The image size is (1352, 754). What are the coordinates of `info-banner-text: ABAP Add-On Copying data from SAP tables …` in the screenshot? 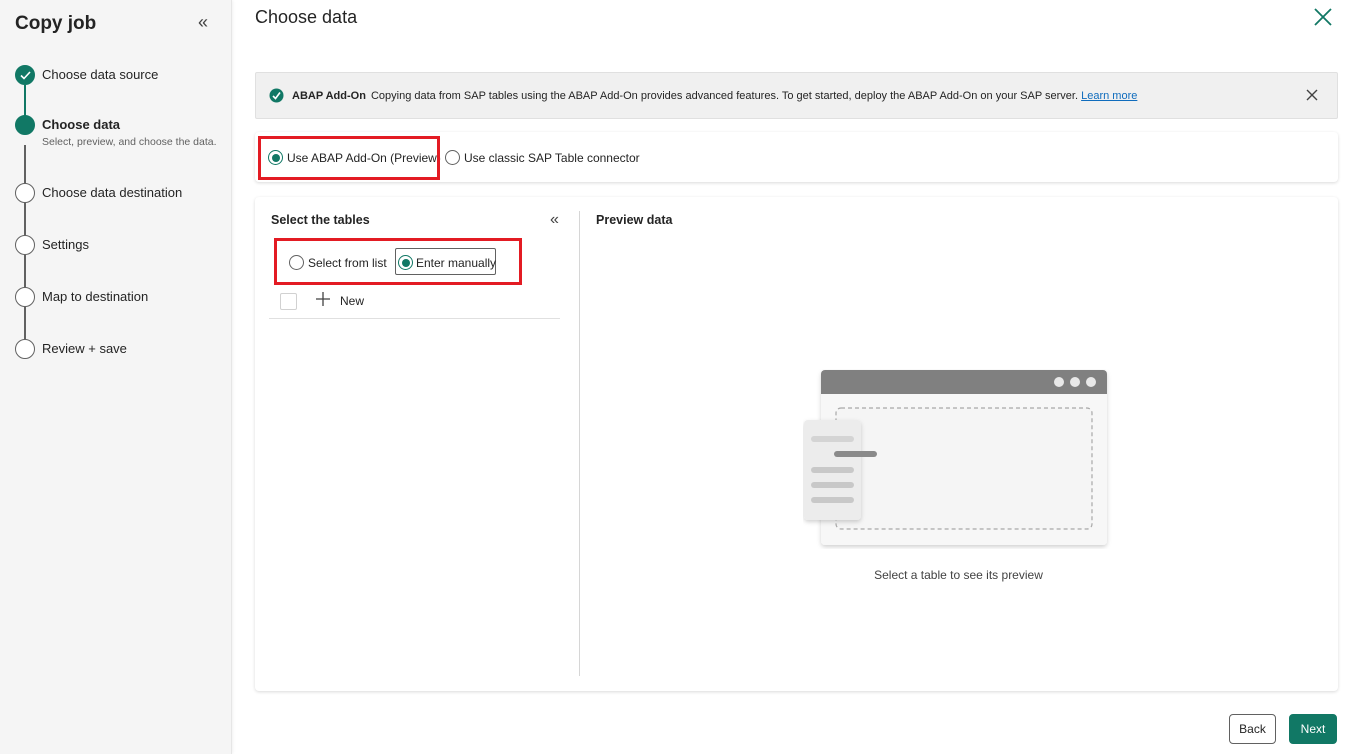 It's located at (714, 96).